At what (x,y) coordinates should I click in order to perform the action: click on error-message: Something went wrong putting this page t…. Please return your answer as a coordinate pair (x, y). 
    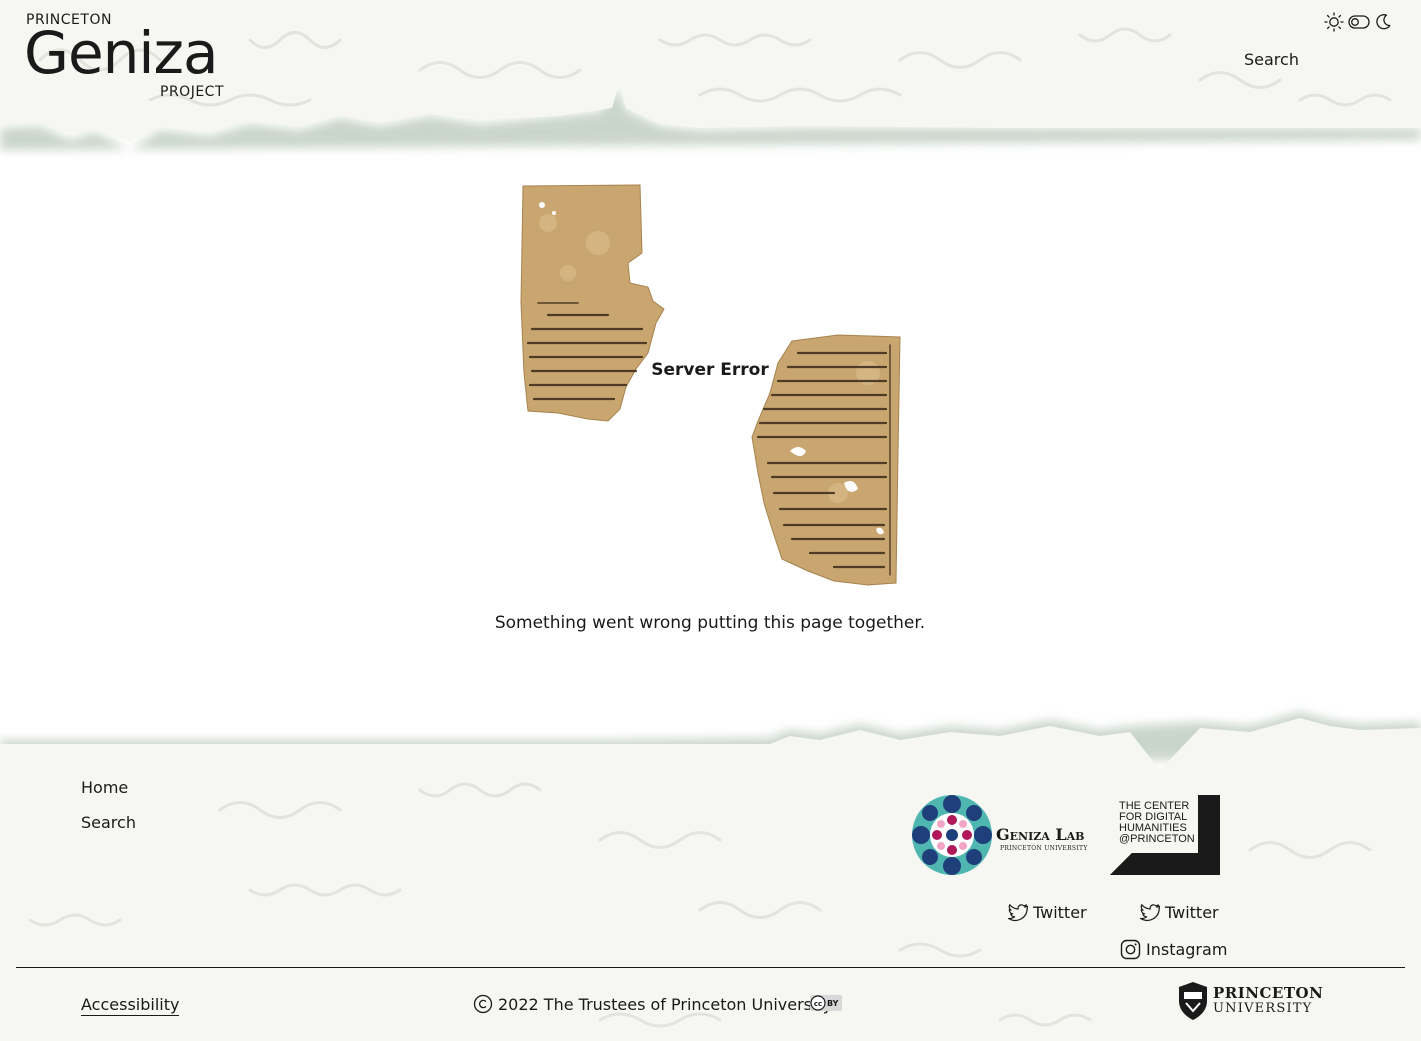
    Looking at the image, I should click on (710, 623).